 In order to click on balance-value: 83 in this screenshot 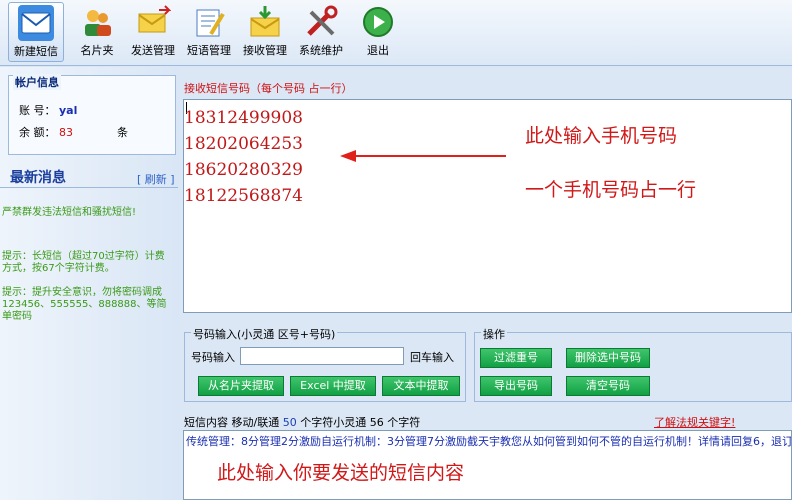, I will do `click(66, 132)`.